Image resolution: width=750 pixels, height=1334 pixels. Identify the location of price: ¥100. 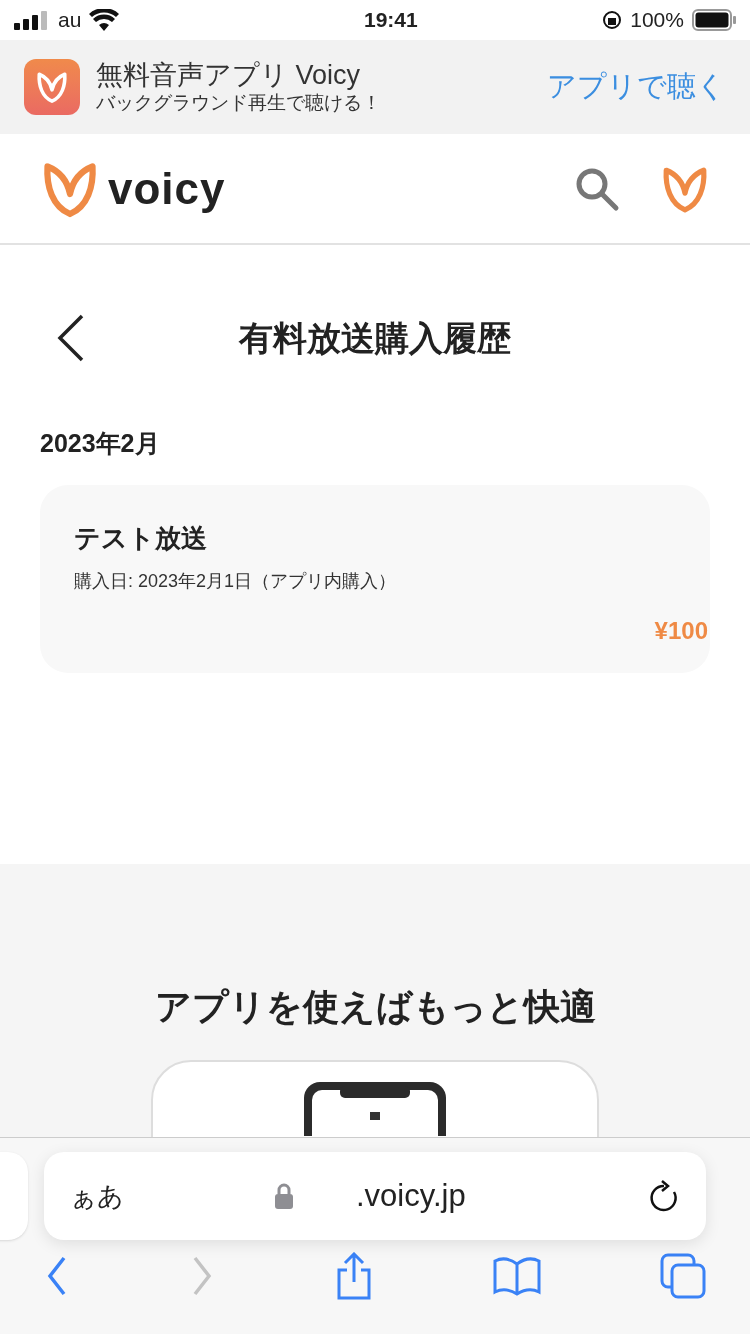
(681, 630).